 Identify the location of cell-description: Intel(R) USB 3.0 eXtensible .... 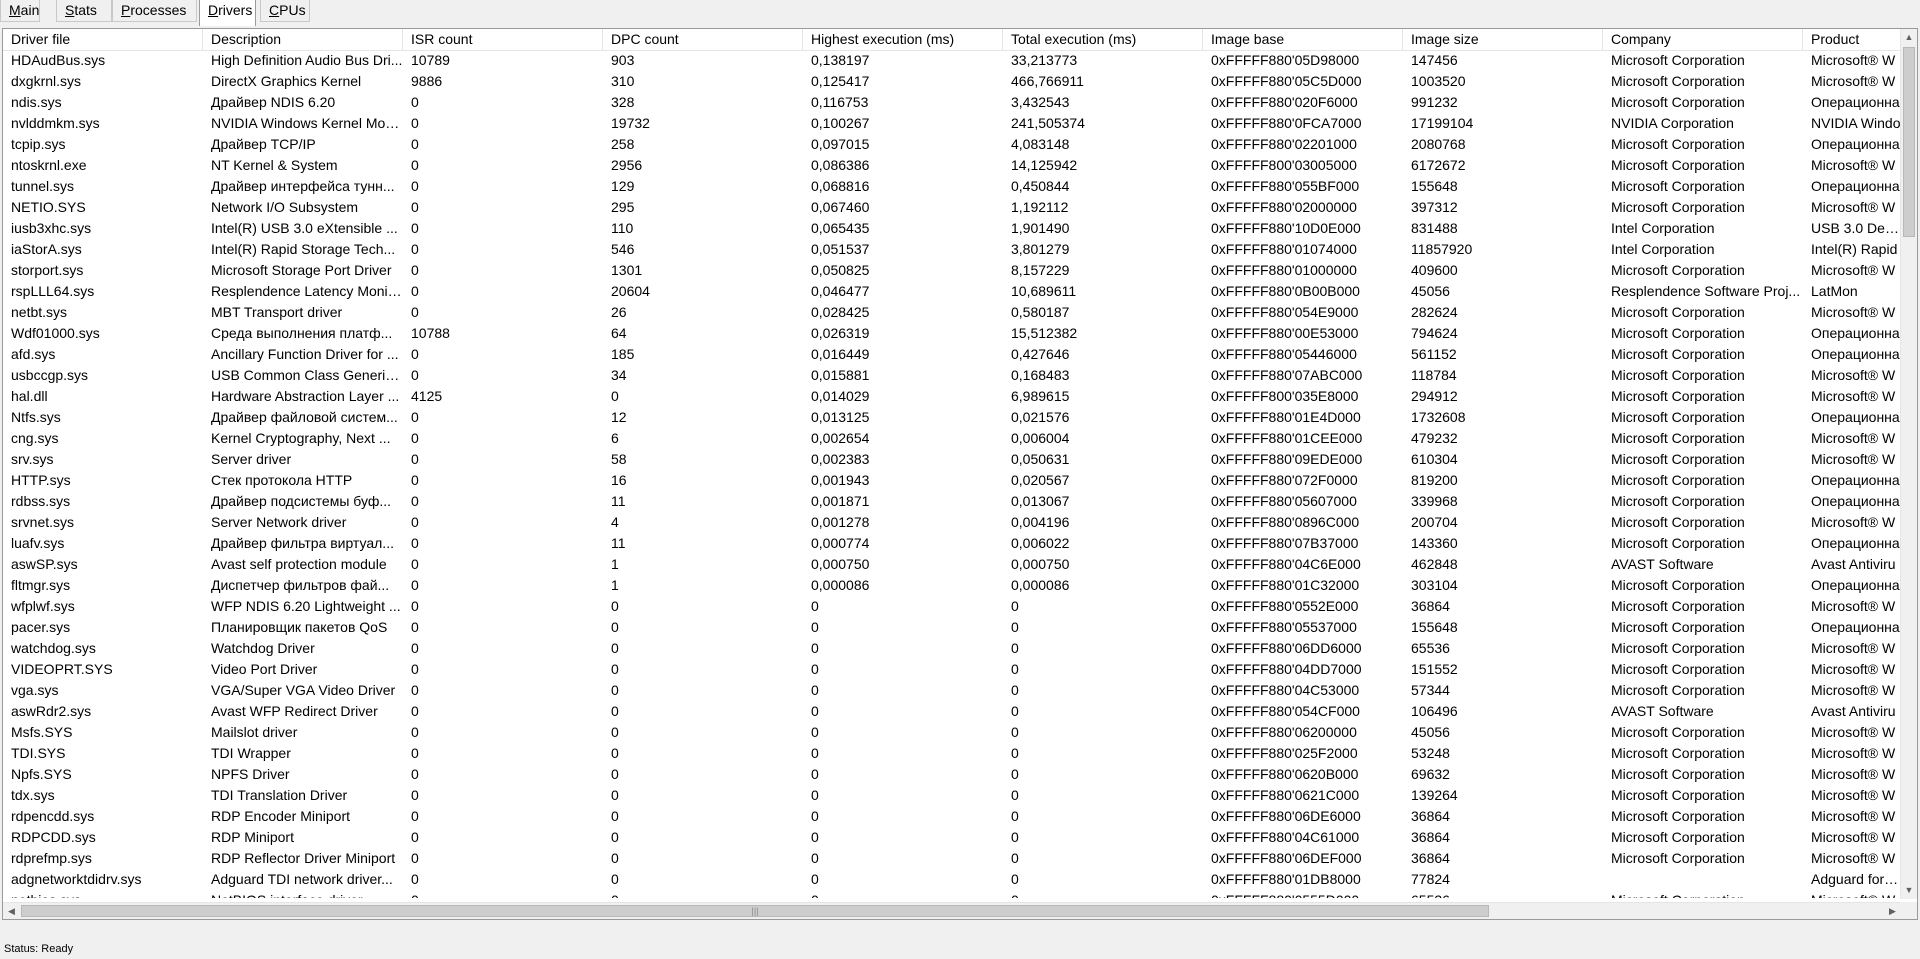
(304, 228).